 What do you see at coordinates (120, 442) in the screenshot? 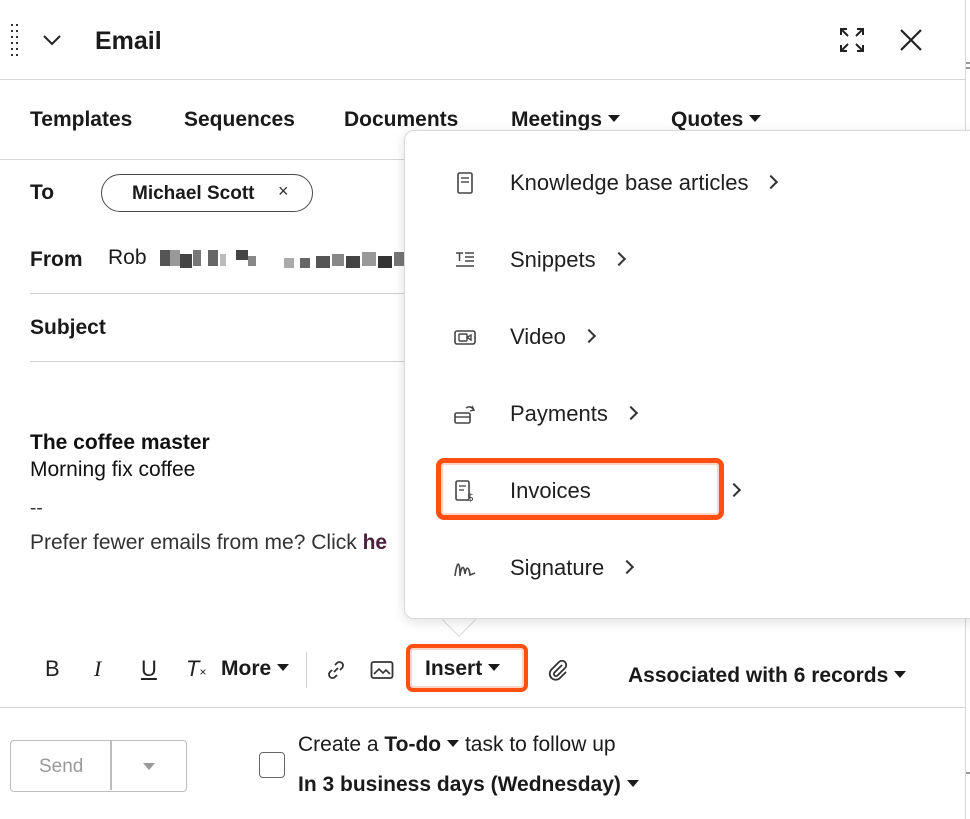
I see `signature-title: The coffee master` at bounding box center [120, 442].